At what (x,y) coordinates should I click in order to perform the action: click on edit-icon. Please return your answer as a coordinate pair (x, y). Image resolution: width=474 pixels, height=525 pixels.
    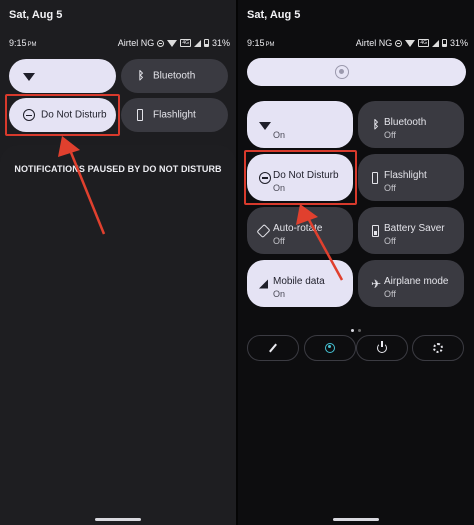
    Looking at the image, I should click on (273, 348).